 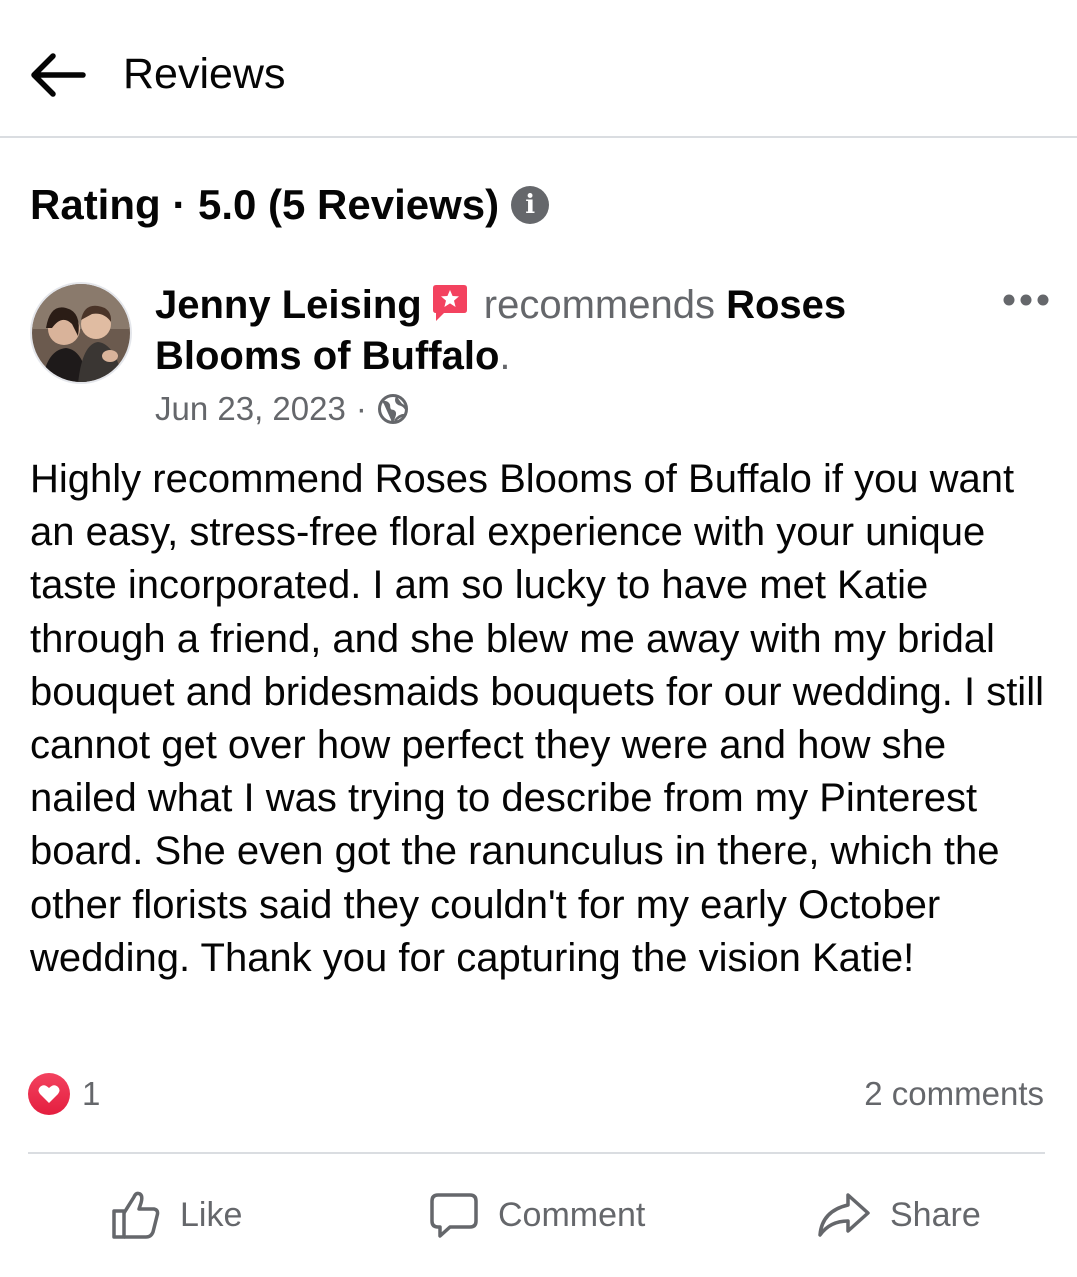 I want to click on back-button, so click(x=57, y=75).